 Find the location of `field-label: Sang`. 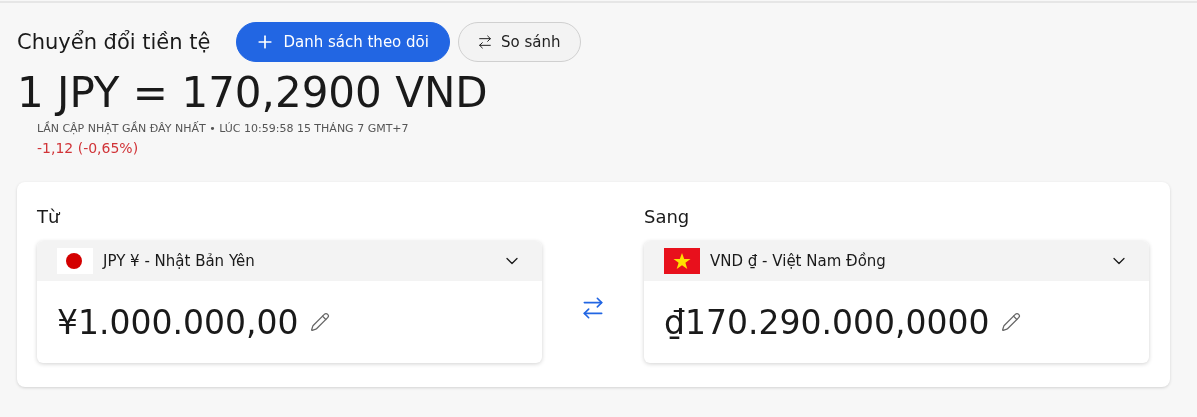

field-label: Sang is located at coordinates (667, 217).